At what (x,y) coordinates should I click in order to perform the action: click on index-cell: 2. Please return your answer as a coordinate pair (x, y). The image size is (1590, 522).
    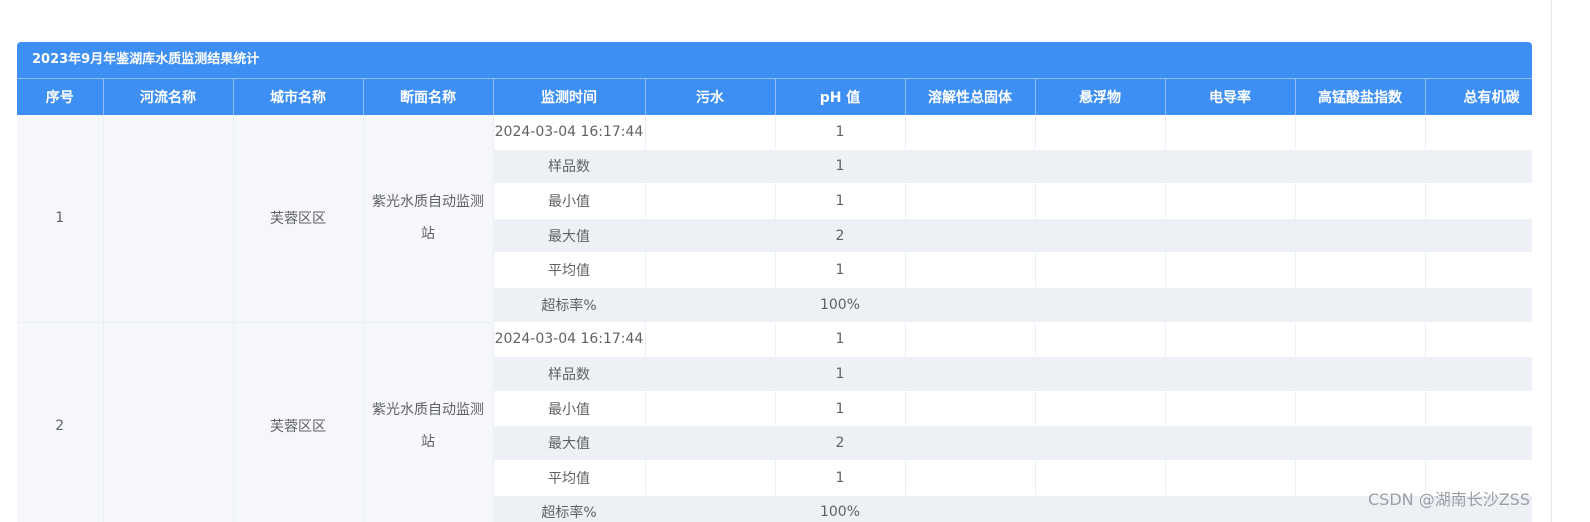
    Looking at the image, I should click on (60, 422).